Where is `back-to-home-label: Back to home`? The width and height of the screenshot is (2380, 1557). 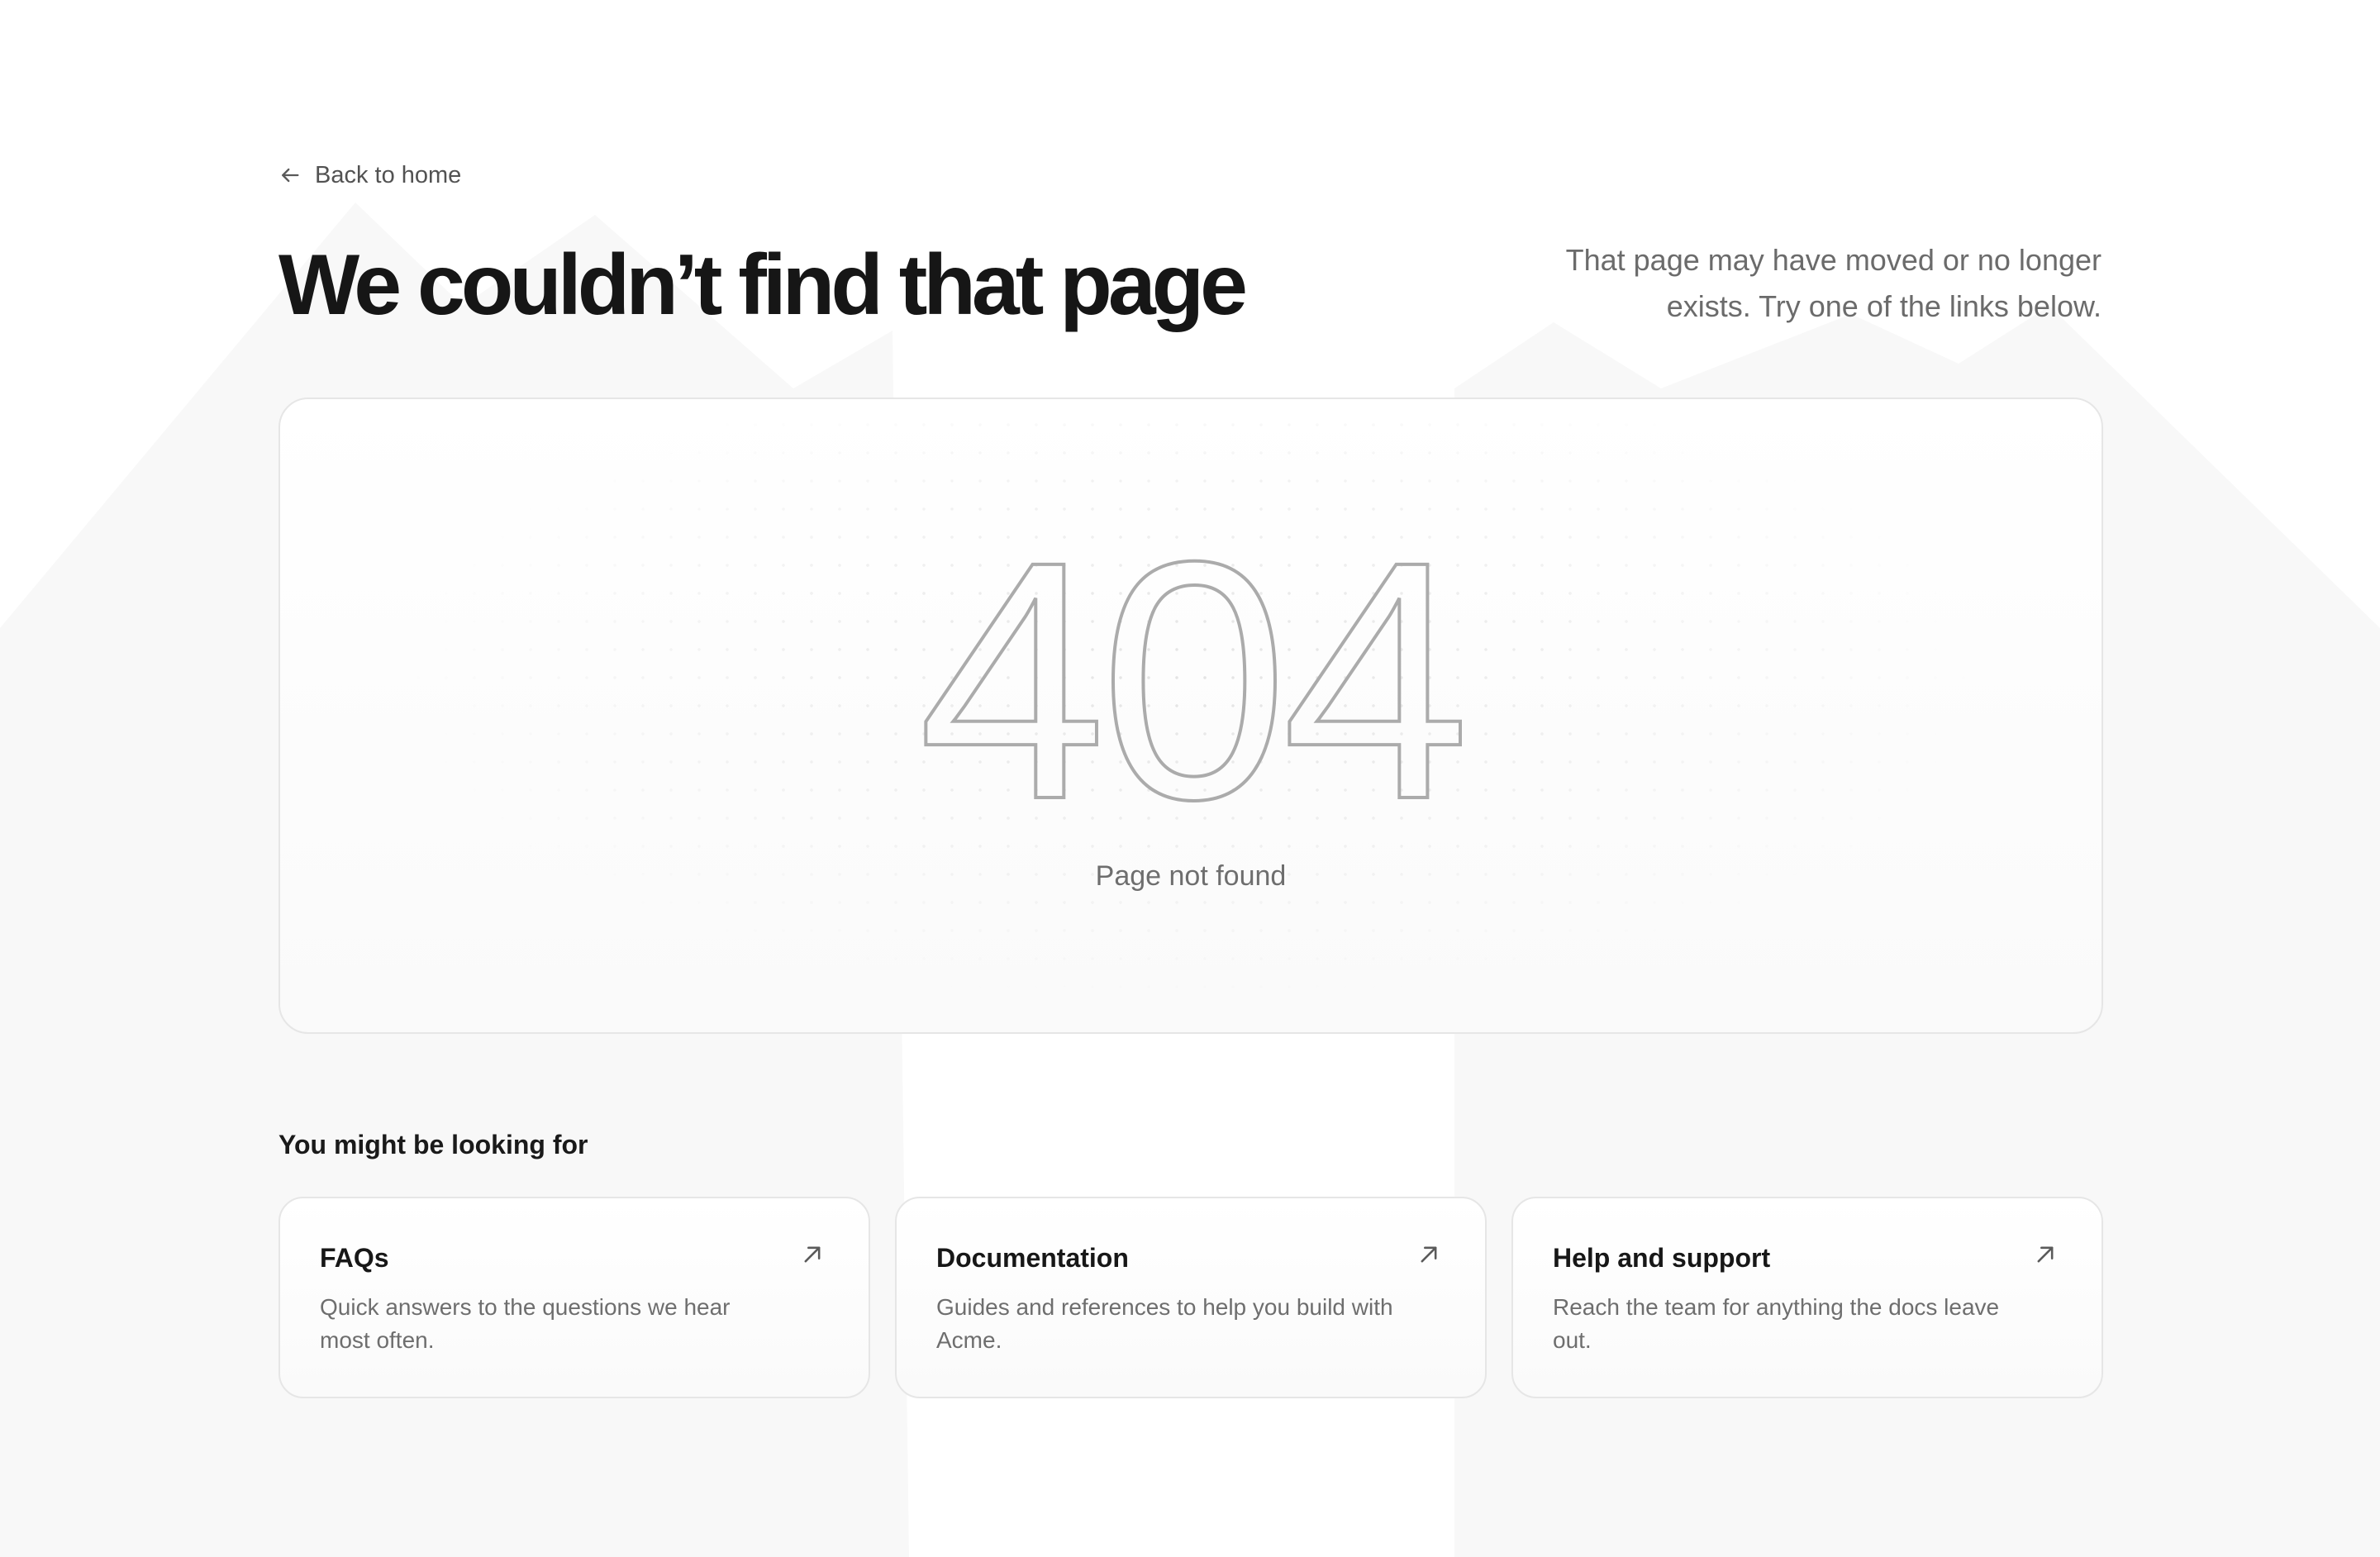 back-to-home-label: Back to home is located at coordinates (388, 174).